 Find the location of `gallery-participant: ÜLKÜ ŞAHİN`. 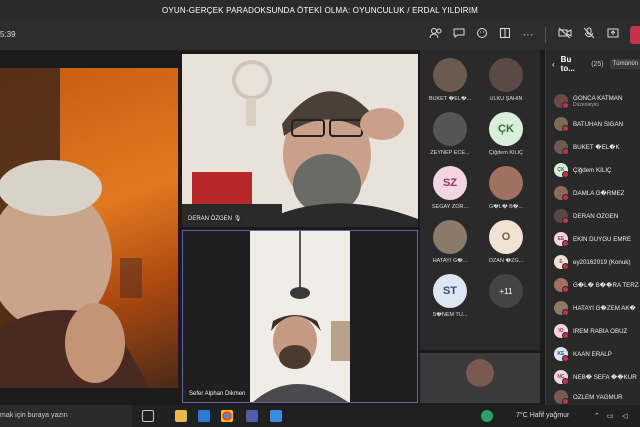

gallery-participant: ÜLKÜ ŞAHİN is located at coordinates (506, 80).